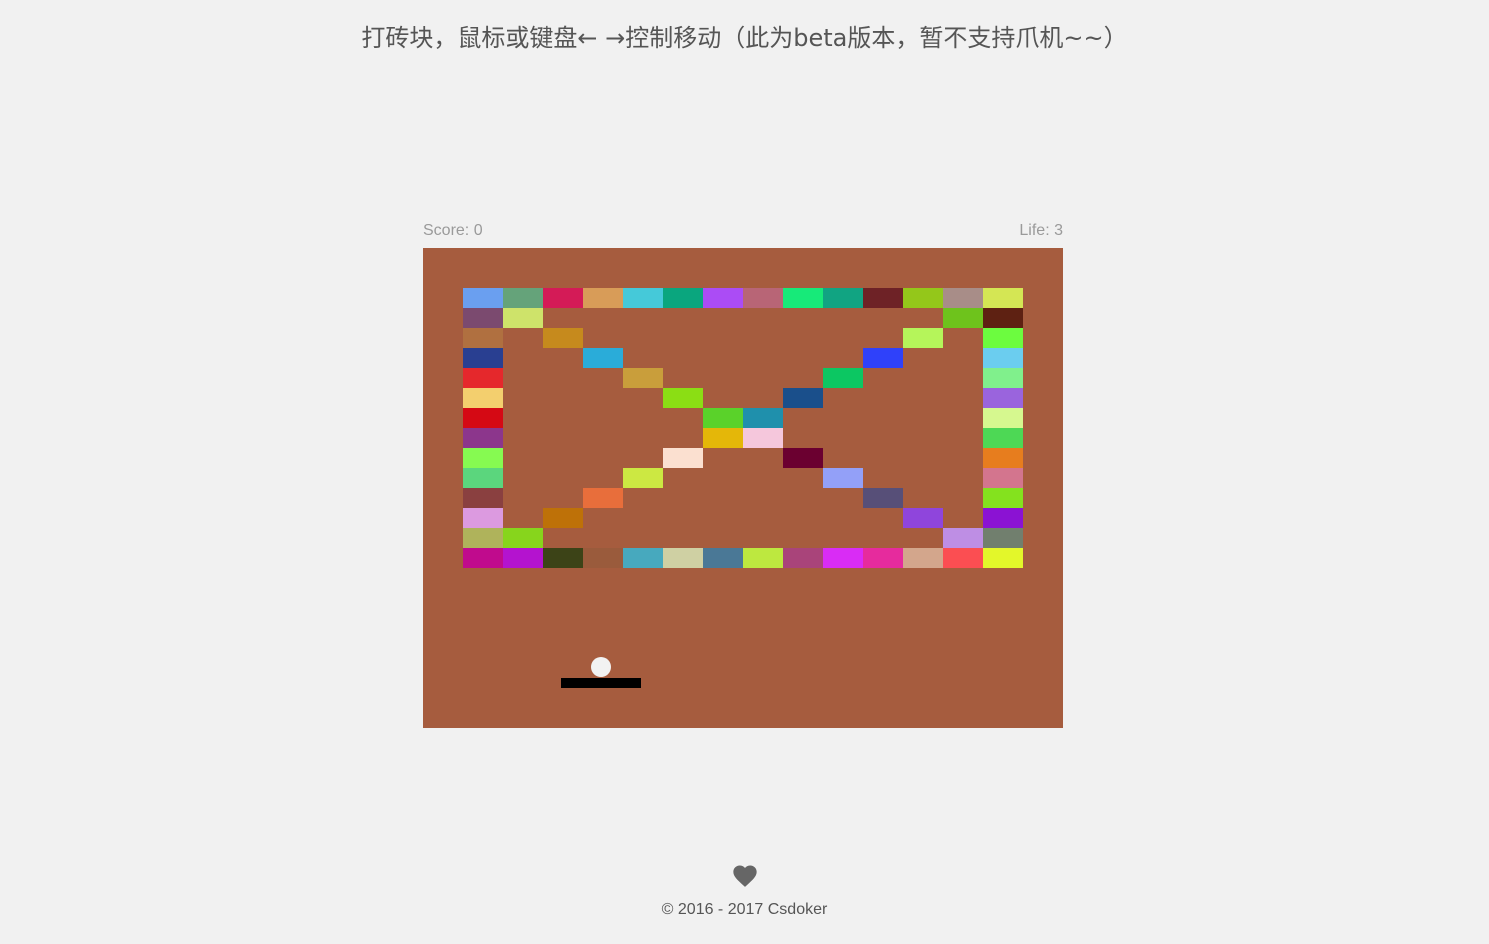  What do you see at coordinates (744, 38) in the screenshot?
I see `page-title: 打砖块，鼠标或键盘← →控制移动（此为beta版本，暂不支持爪机~~）` at bounding box center [744, 38].